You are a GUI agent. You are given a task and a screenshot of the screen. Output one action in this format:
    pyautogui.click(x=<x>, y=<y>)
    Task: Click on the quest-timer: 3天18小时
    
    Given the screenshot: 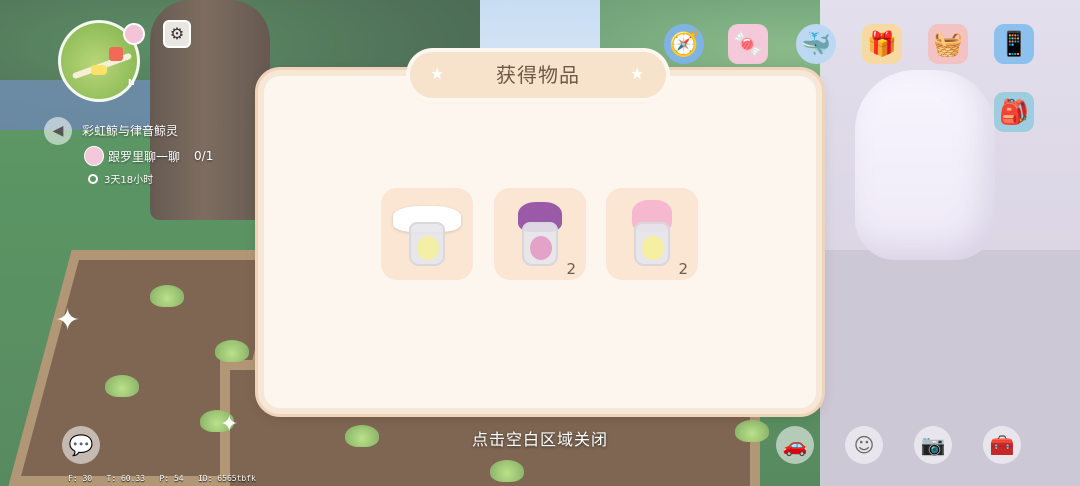 What is the action you would take?
    pyautogui.click(x=120, y=178)
    